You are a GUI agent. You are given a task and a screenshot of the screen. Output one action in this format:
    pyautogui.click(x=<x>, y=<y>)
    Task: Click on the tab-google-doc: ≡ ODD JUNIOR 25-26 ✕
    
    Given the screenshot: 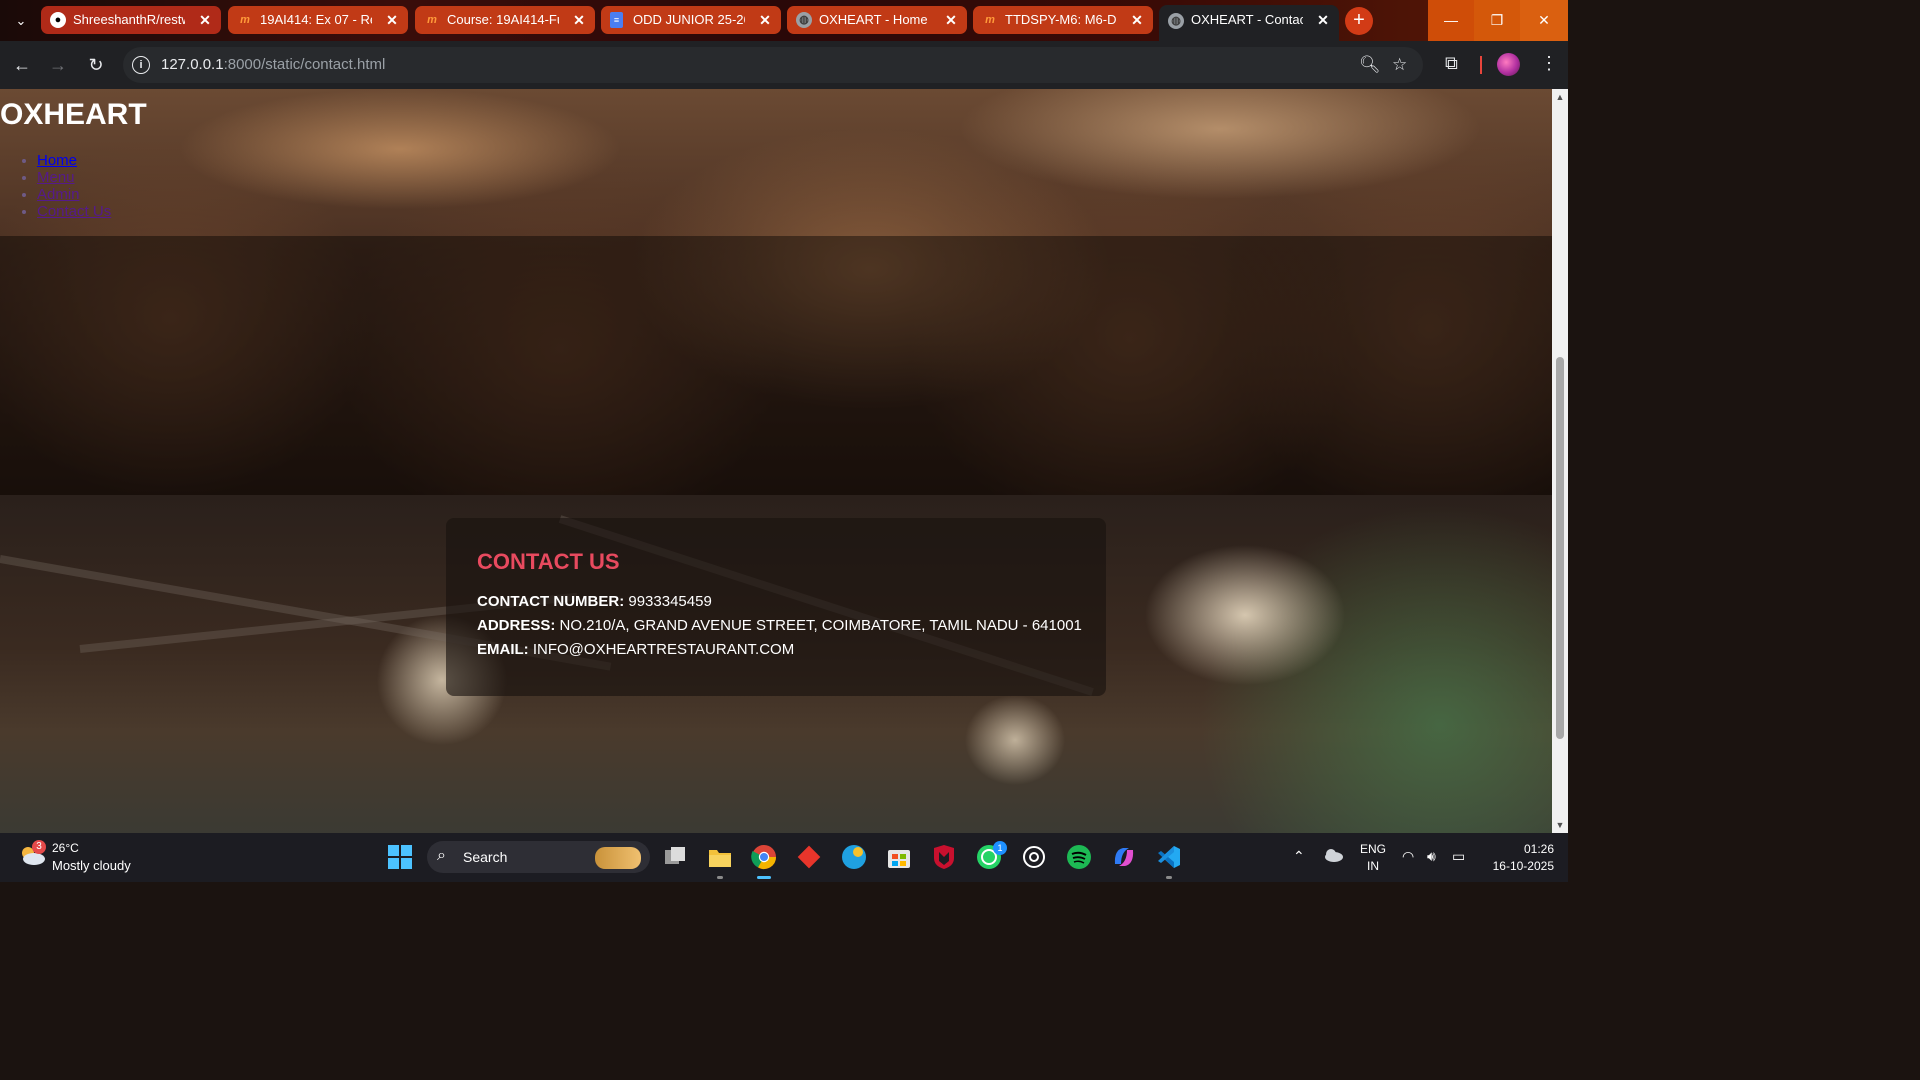 What is the action you would take?
    pyautogui.click(x=691, y=20)
    